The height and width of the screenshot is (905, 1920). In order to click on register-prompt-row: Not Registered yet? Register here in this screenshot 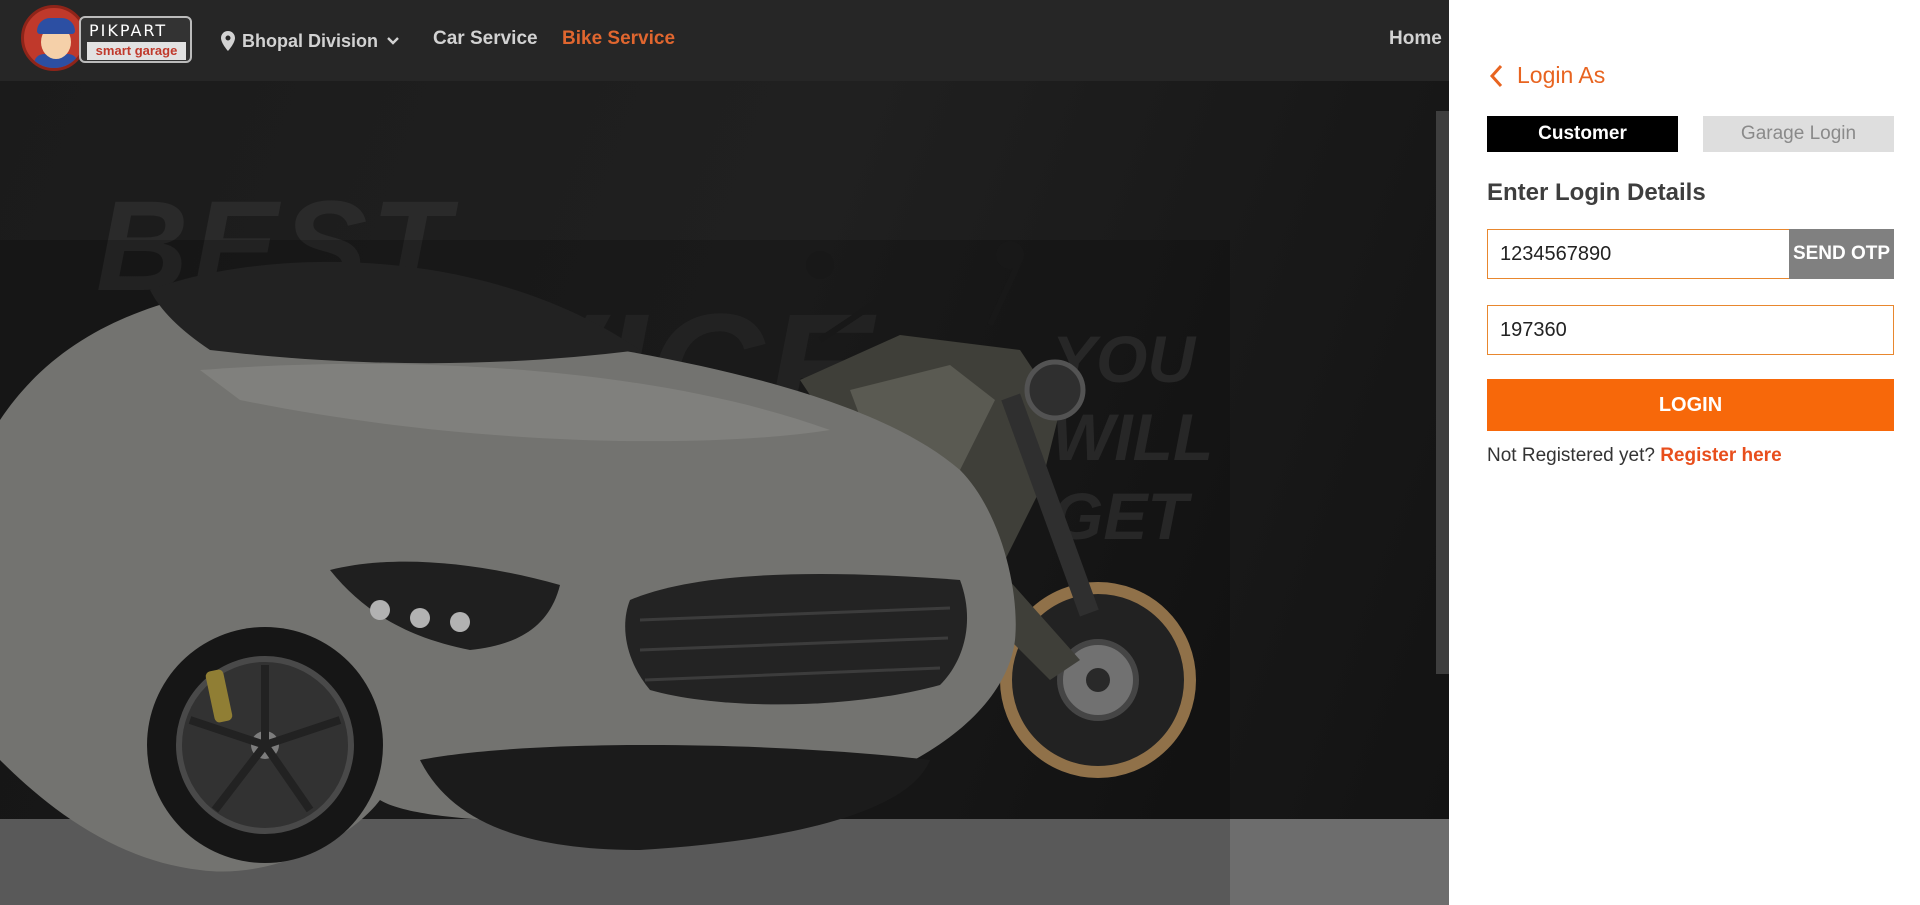, I will do `click(1634, 456)`.